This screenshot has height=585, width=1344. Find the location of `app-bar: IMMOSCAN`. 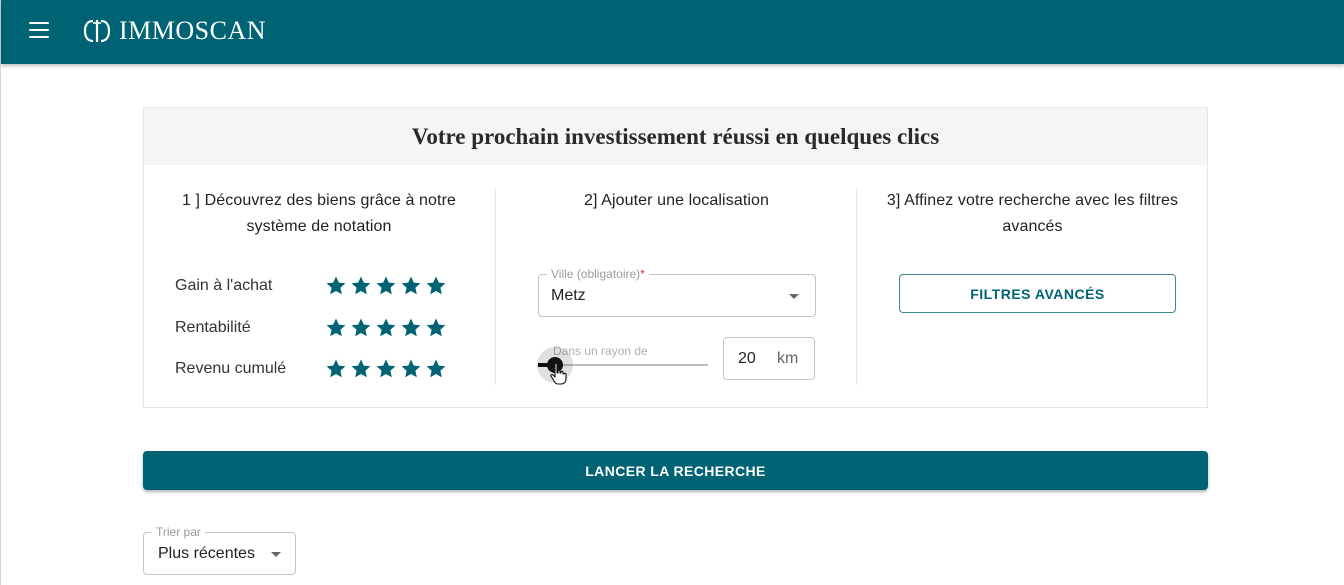

app-bar: IMMOSCAN is located at coordinates (672, 32).